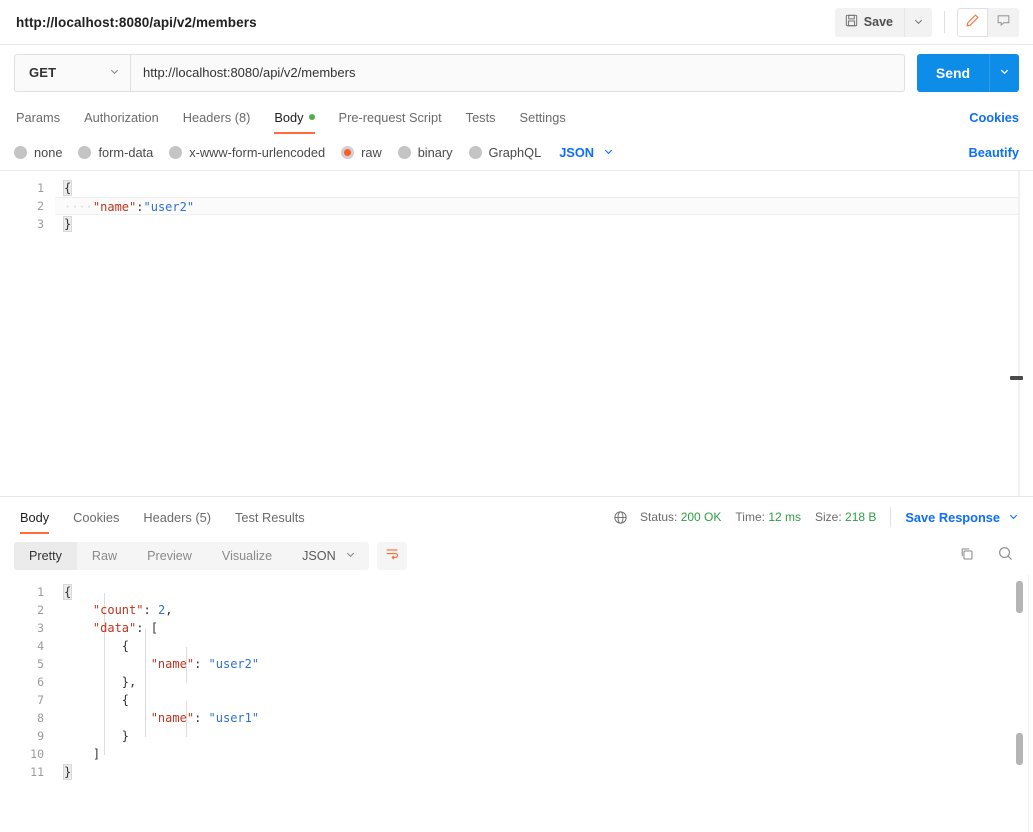 The image size is (1033, 832). What do you see at coordinates (40, 736) in the screenshot?
I see `line-number: 9` at bounding box center [40, 736].